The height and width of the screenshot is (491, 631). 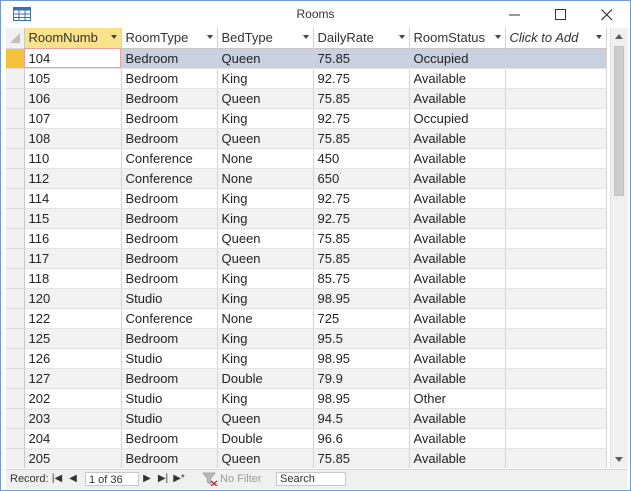 What do you see at coordinates (306, 118) in the screenshot?
I see `table-row: 107 Bedroom King 92.75 Occupied` at bounding box center [306, 118].